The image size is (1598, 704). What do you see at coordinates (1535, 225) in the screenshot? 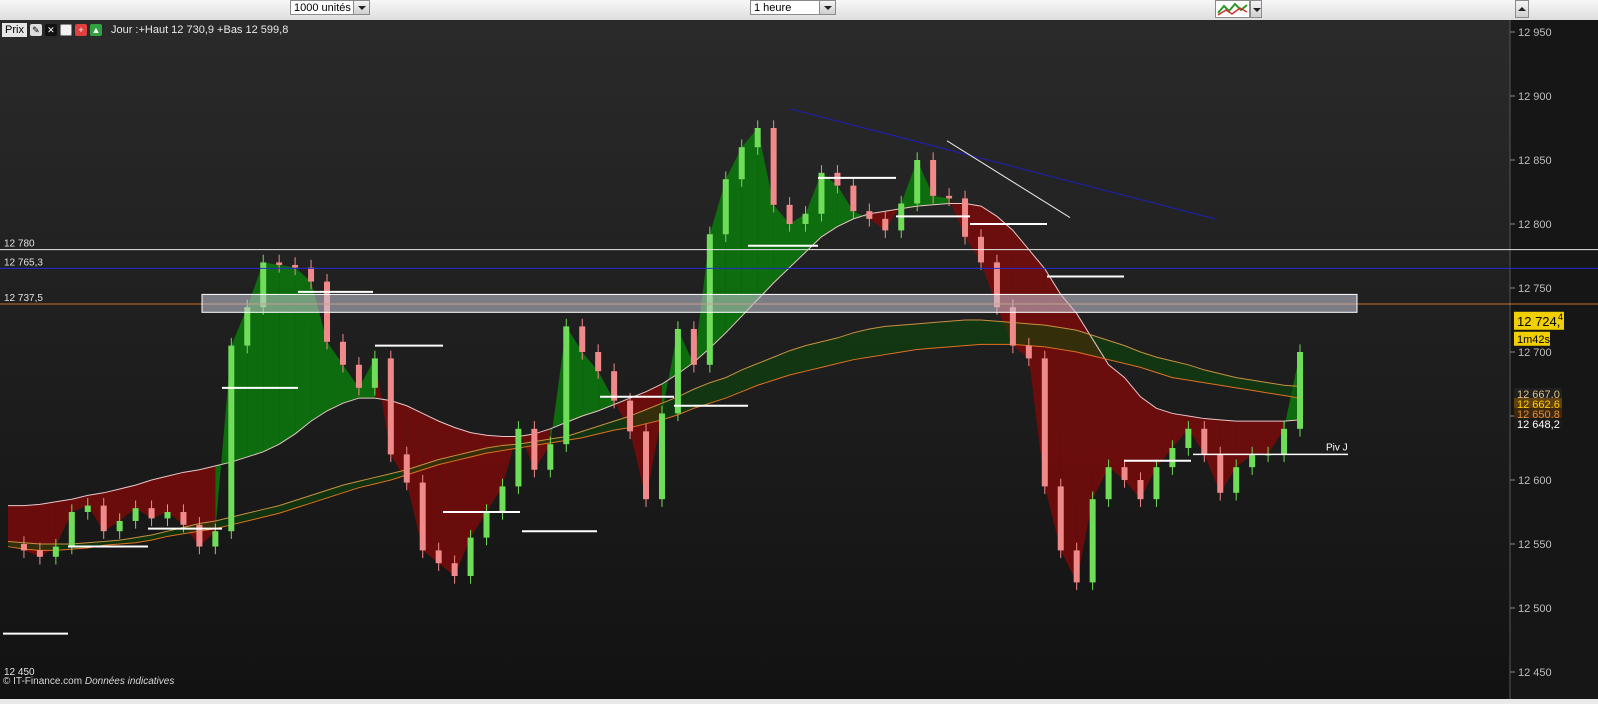
I see `y-tick-label: 12 800` at bounding box center [1535, 225].